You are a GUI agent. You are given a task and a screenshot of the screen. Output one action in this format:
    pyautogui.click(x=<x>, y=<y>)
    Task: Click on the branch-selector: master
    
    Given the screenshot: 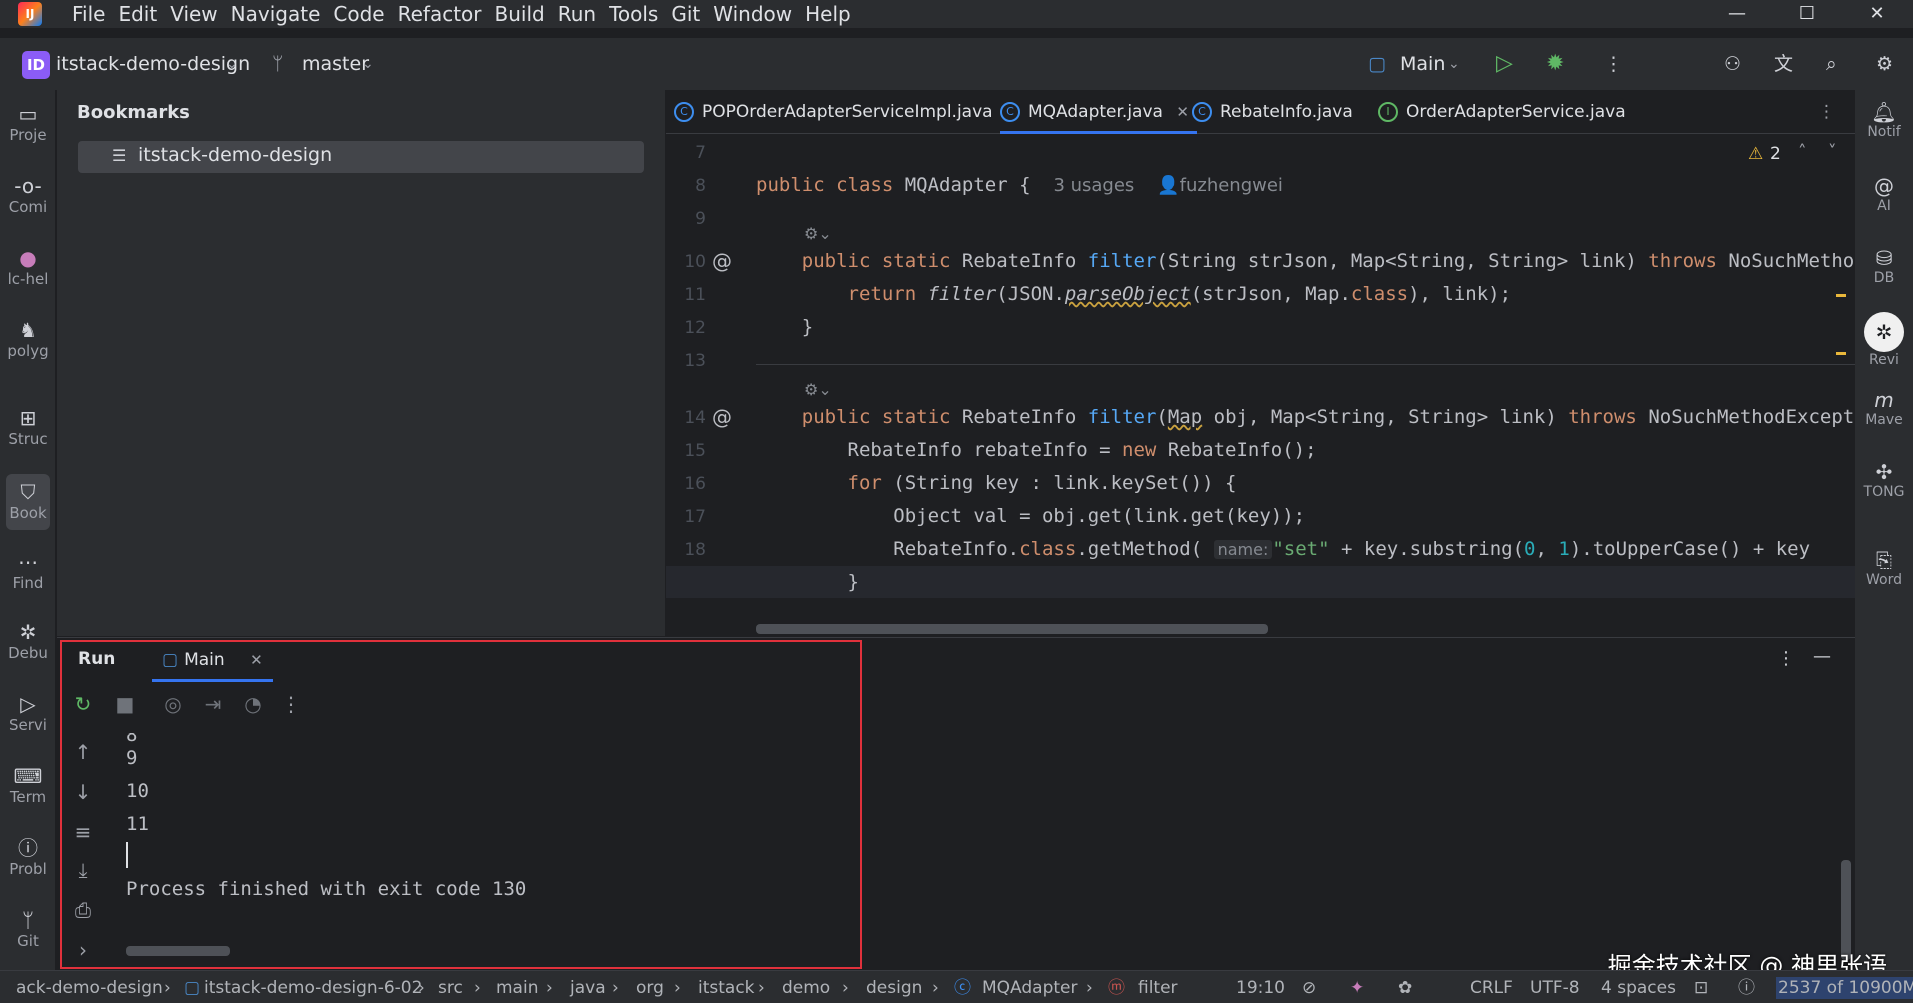 What is the action you would take?
    pyautogui.click(x=335, y=64)
    